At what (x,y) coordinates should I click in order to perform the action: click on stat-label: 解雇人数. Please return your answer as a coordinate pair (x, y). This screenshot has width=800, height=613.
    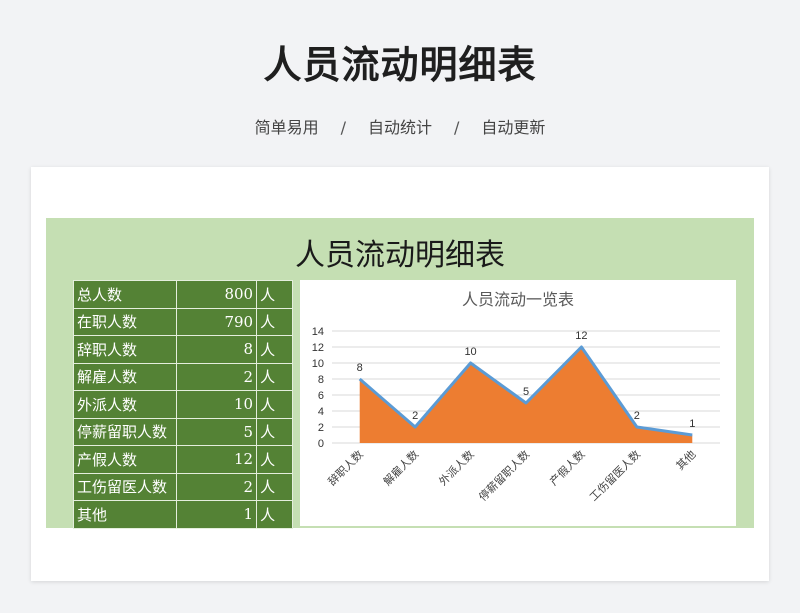
    Looking at the image, I should click on (125, 376).